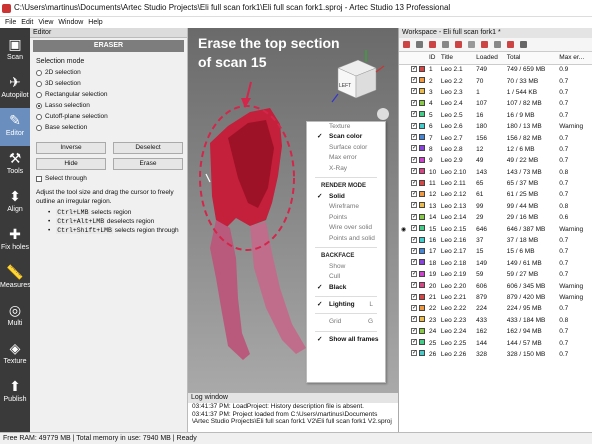  Describe the element at coordinates (39, 105) in the screenshot. I see `radio-dot` at that location.